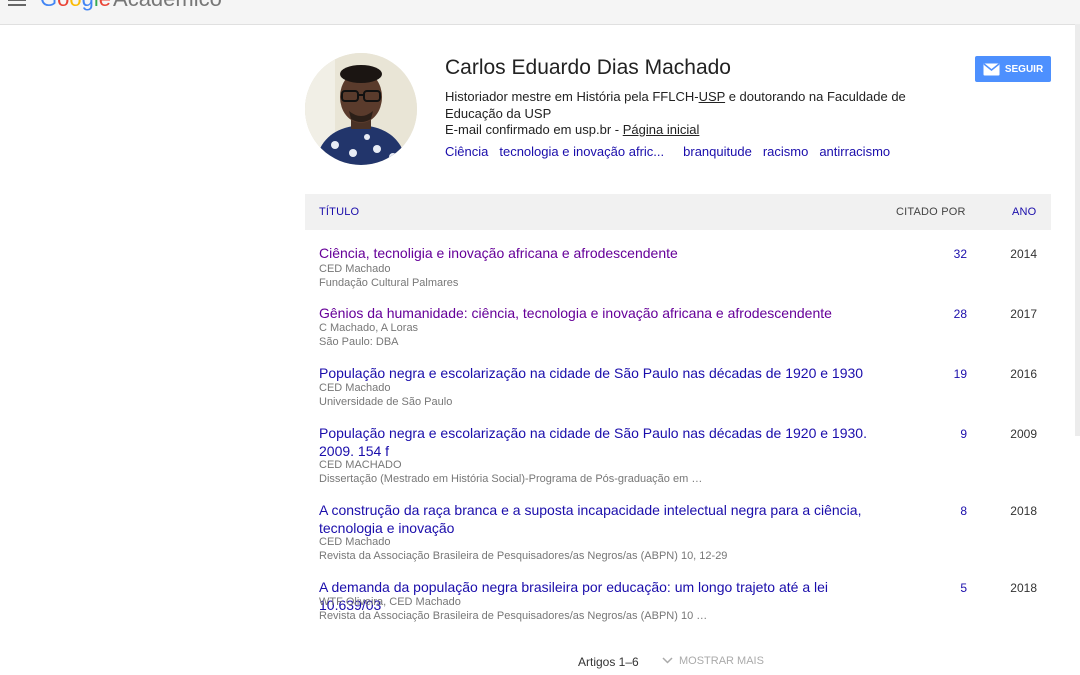 The height and width of the screenshot is (675, 1080). Describe the element at coordinates (1024, 69) in the screenshot. I see `follow-label: SEGUIR` at that location.